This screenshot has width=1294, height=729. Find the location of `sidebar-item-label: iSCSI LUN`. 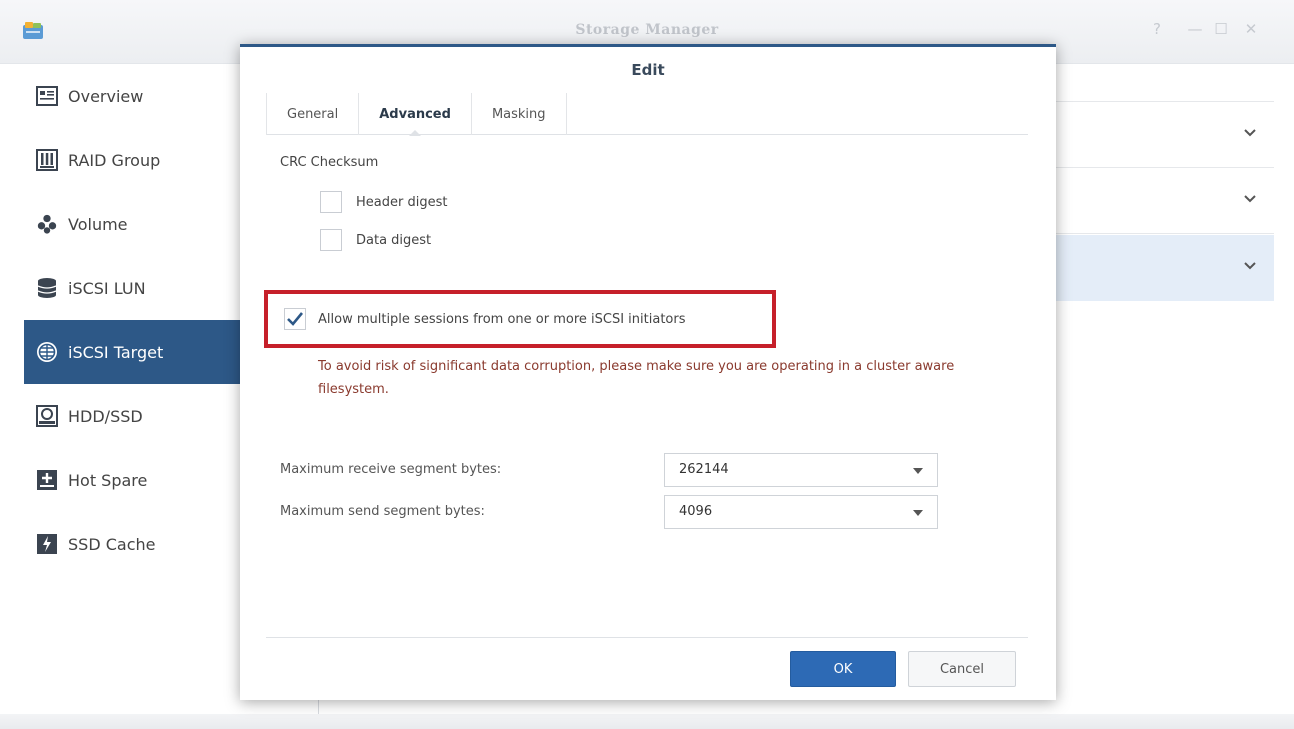

sidebar-item-label: iSCSI LUN is located at coordinates (107, 288).